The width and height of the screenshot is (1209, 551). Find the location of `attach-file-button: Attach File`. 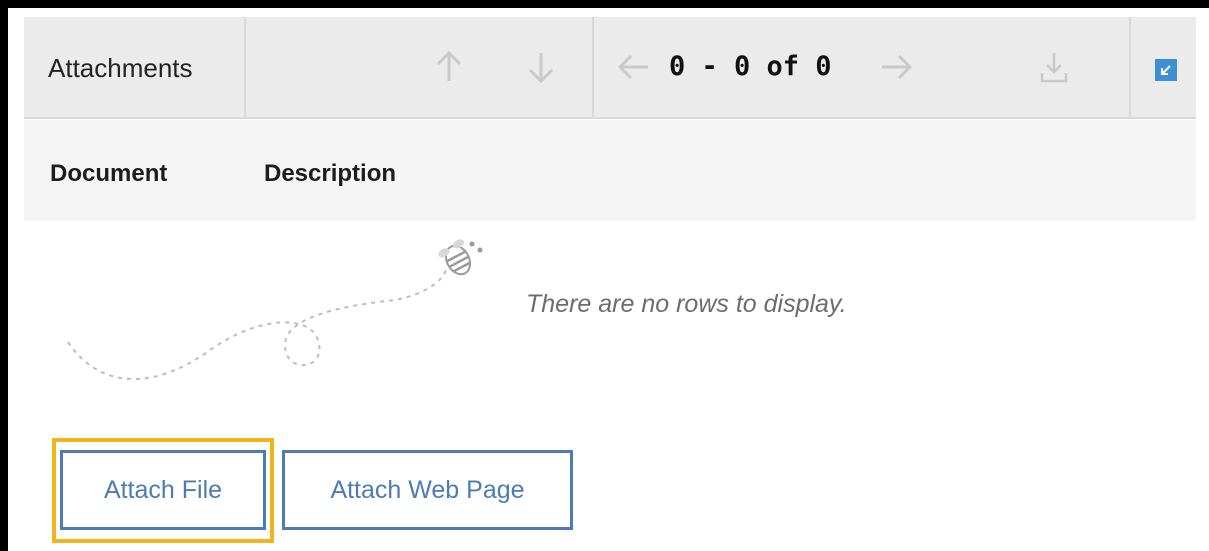

attach-file-button: Attach File is located at coordinates (163, 490).